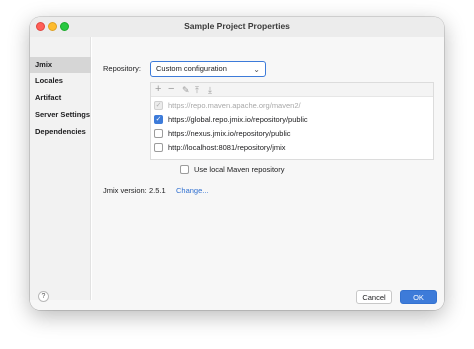 The height and width of the screenshot is (349, 474). What do you see at coordinates (60, 98) in the screenshot?
I see `sidebar-item-artifact: Artifact` at bounding box center [60, 98].